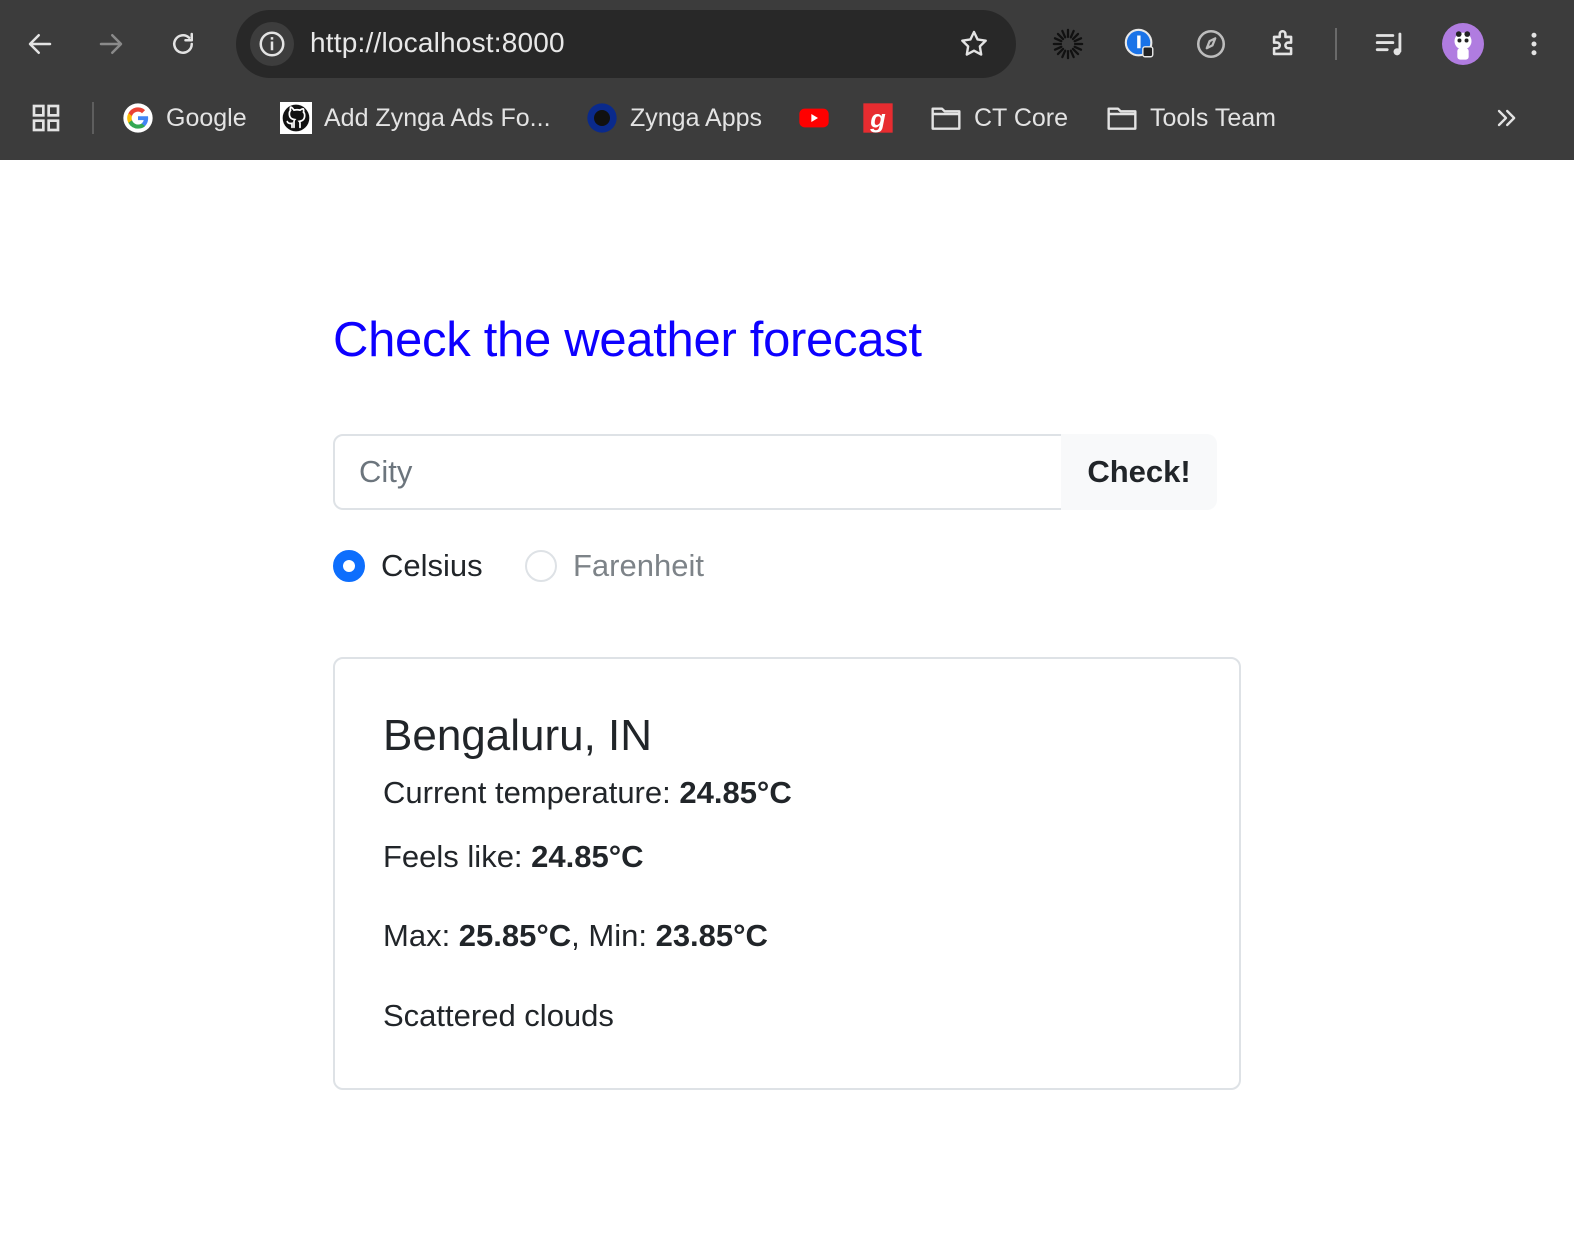 This screenshot has width=1574, height=1238. I want to click on min-label: , Min:, so click(613, 935).